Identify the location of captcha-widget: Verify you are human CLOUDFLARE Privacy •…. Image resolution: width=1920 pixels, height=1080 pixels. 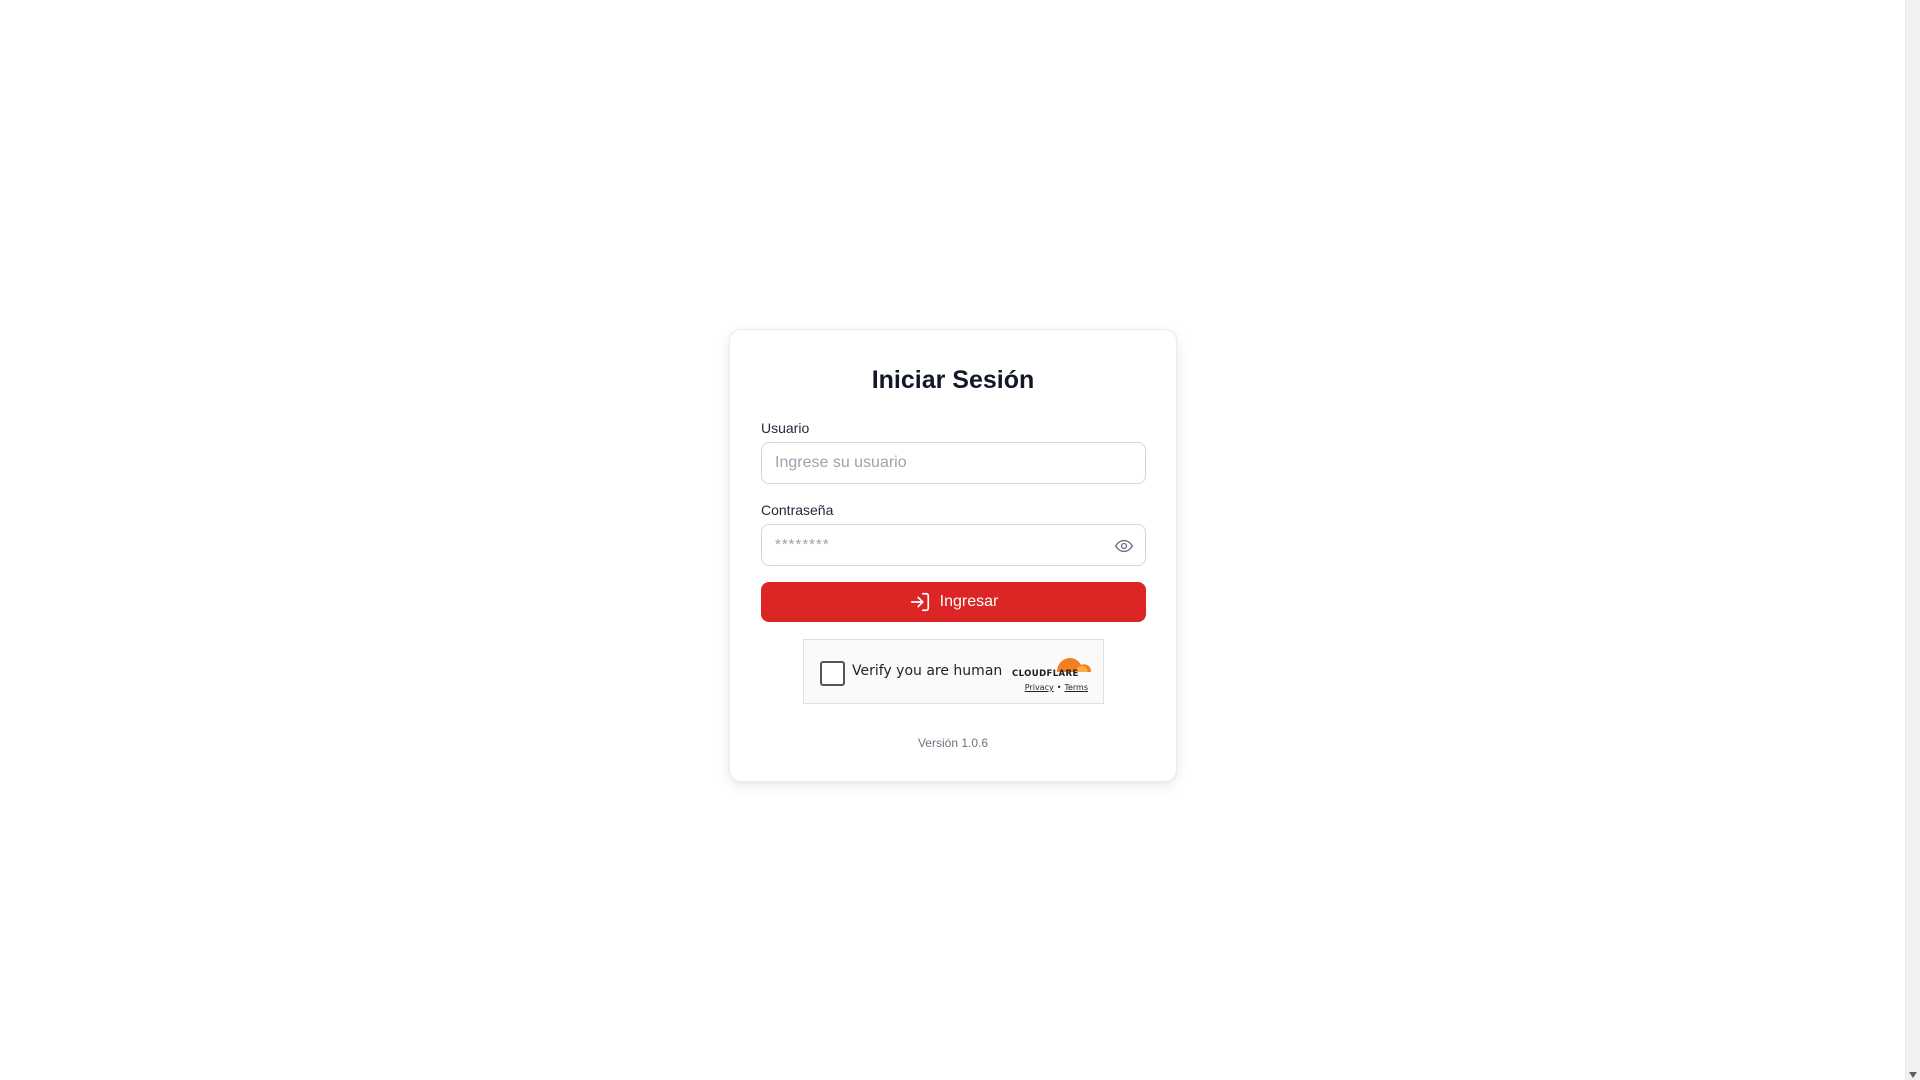
(953, 671).